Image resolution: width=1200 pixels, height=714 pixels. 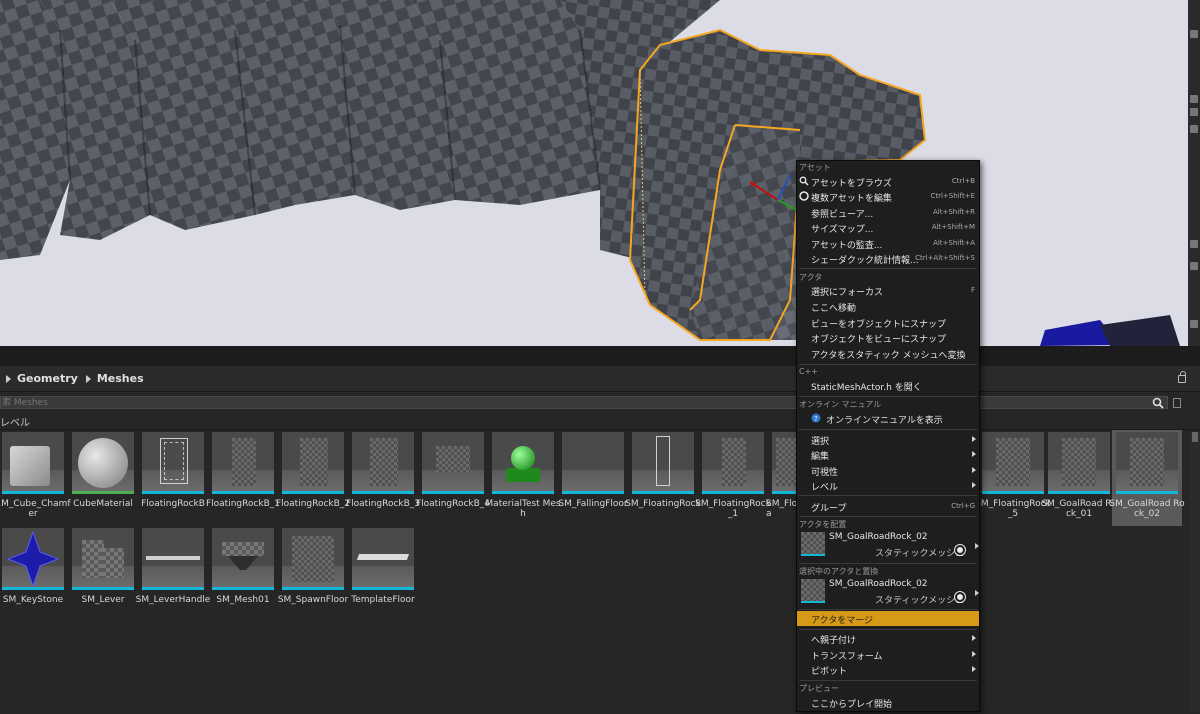 I want to click on asset-tile: SM_KeyStone, so click(x=33, y=574).